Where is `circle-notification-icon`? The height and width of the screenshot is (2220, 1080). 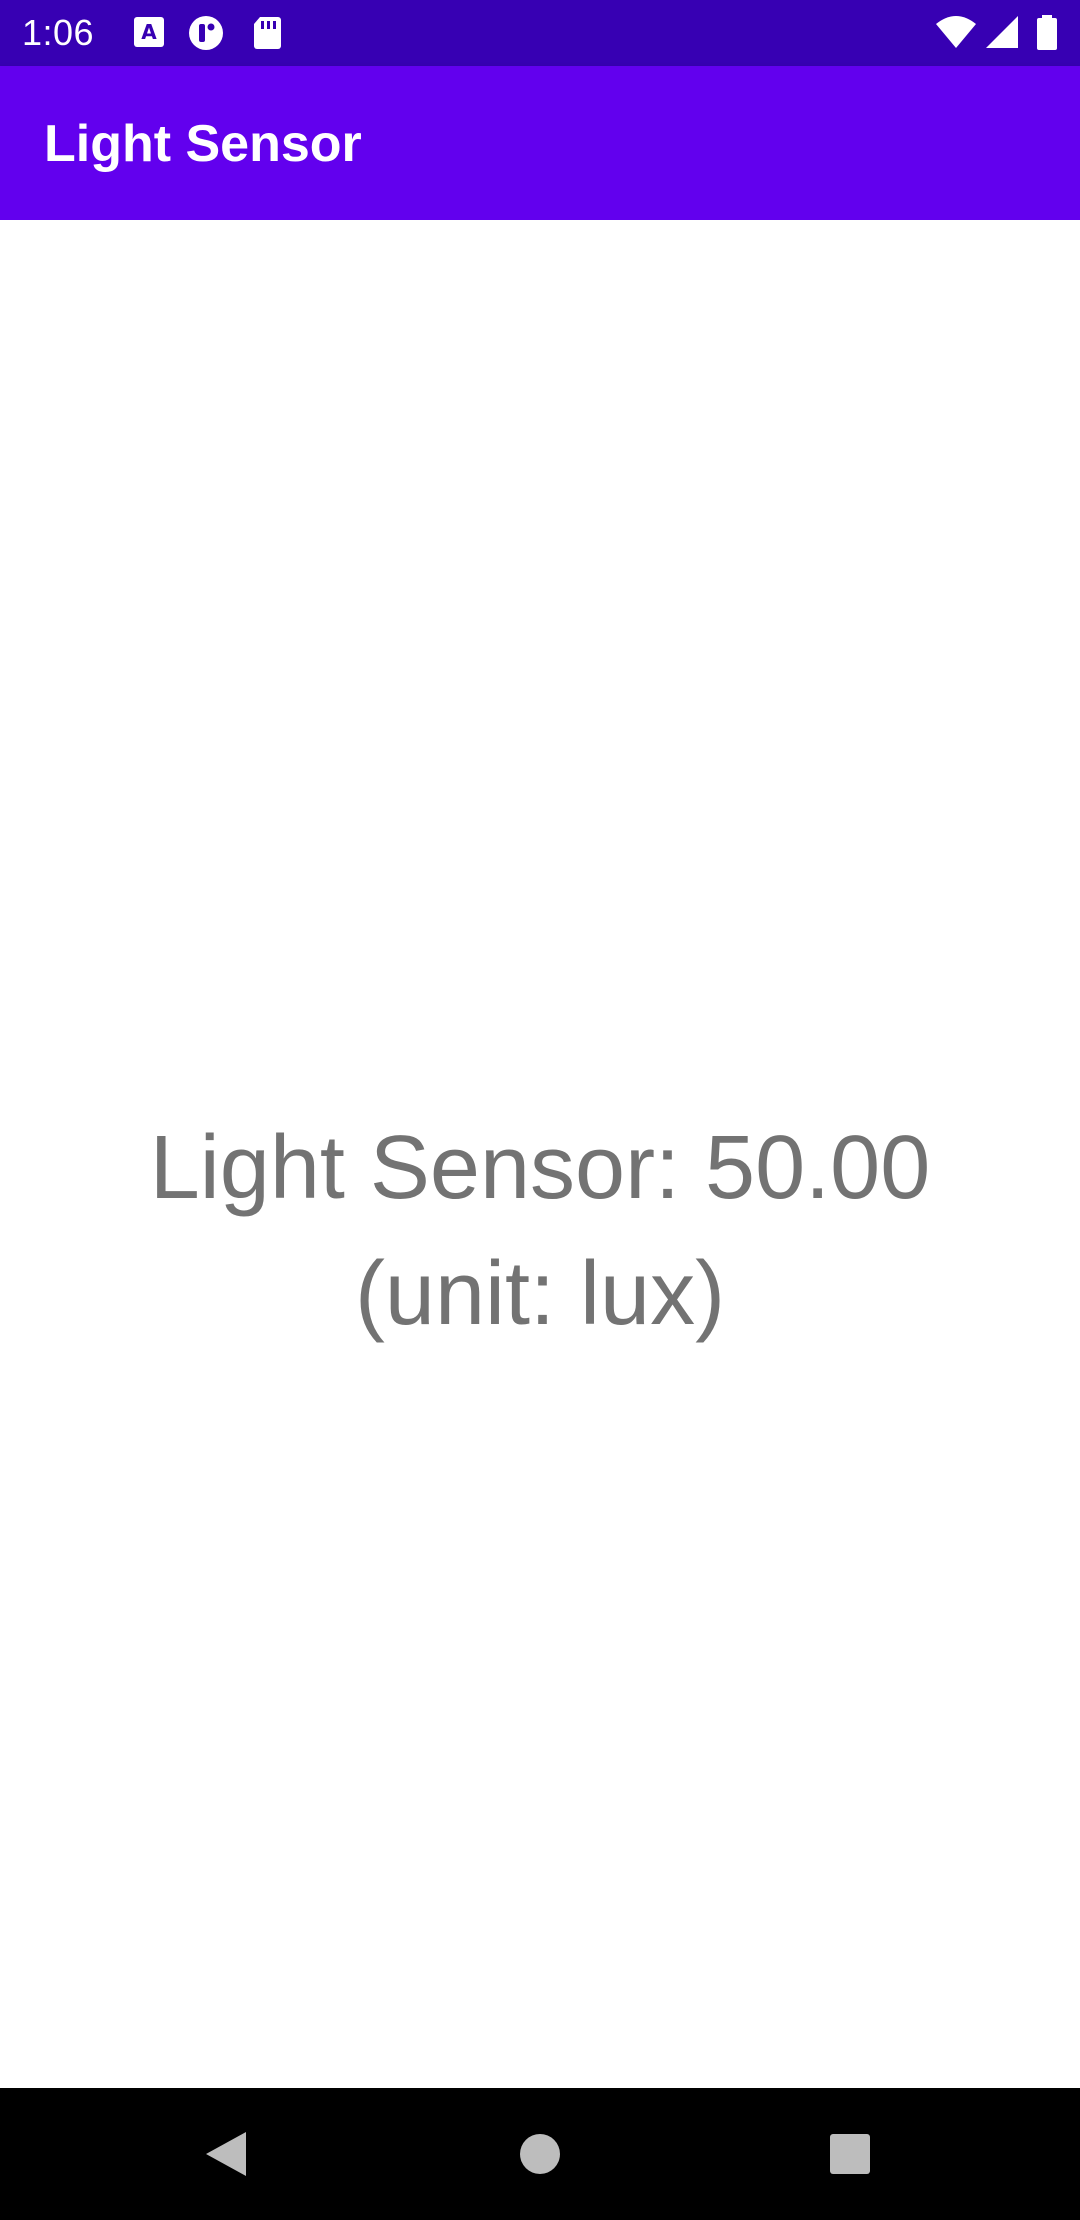 circle-notification-icon is located at coordinates (206, 33).